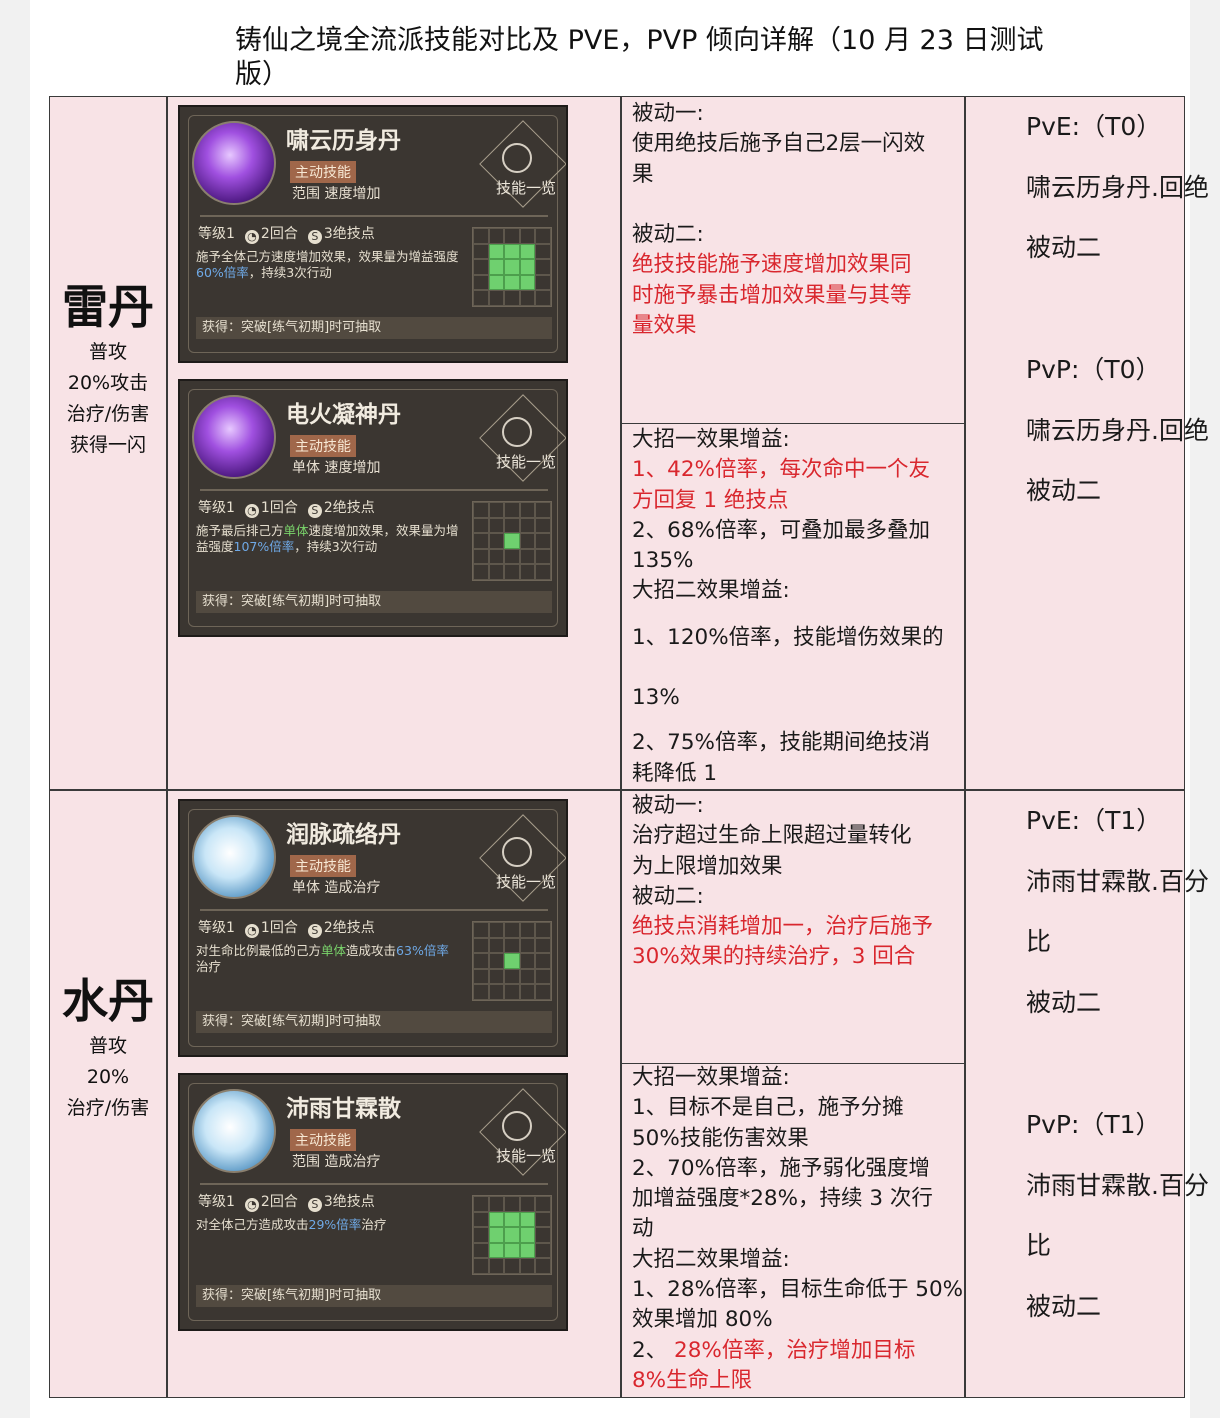  Describe the element at coordinates (336, 468) in the screenshot. I see `skill-type: 单体 速度增加` at that location.